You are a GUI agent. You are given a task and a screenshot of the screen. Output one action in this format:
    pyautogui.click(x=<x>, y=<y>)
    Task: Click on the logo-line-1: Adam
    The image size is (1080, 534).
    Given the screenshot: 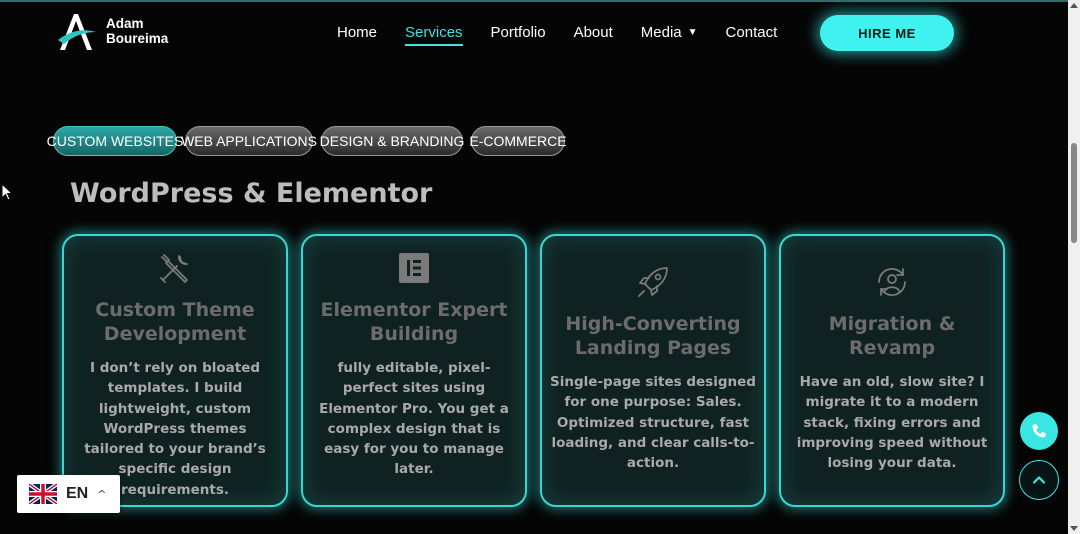 What is the action you would take?
    pyautogui.click(x=125, y=23)
    